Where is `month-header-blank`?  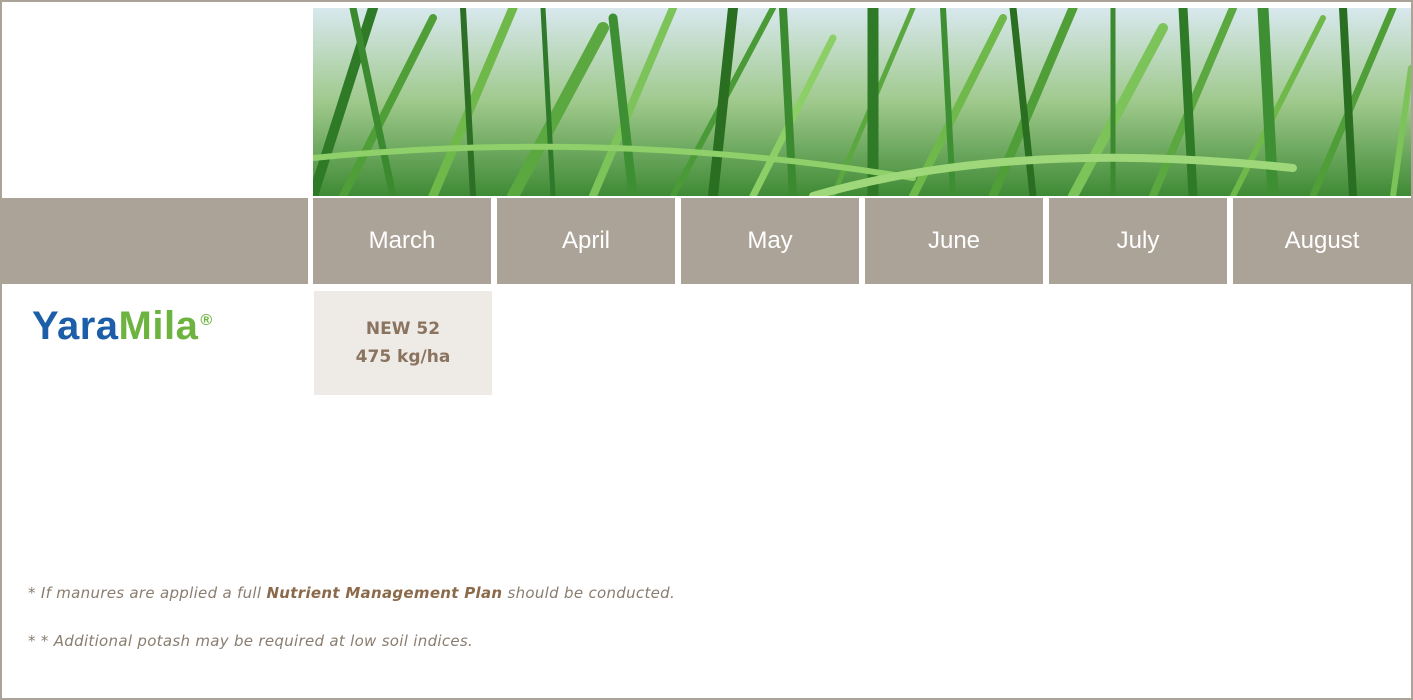
month-header-blank is located at coordinates (155, 241).